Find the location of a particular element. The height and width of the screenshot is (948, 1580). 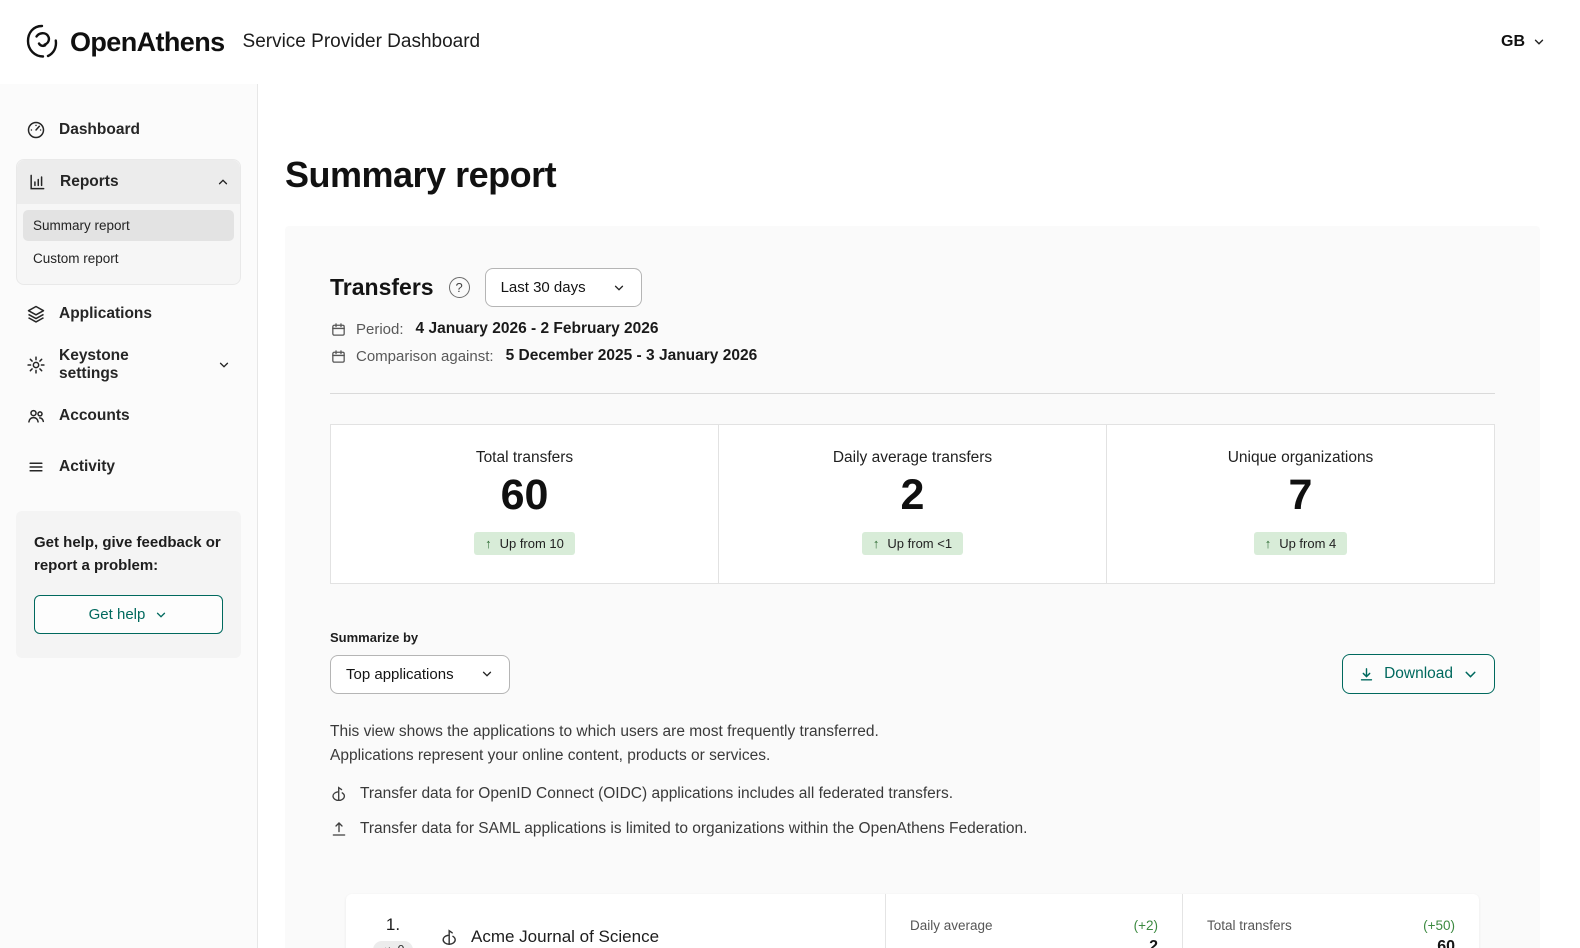

saml-upload-icon is located at coordinates (339, 829).